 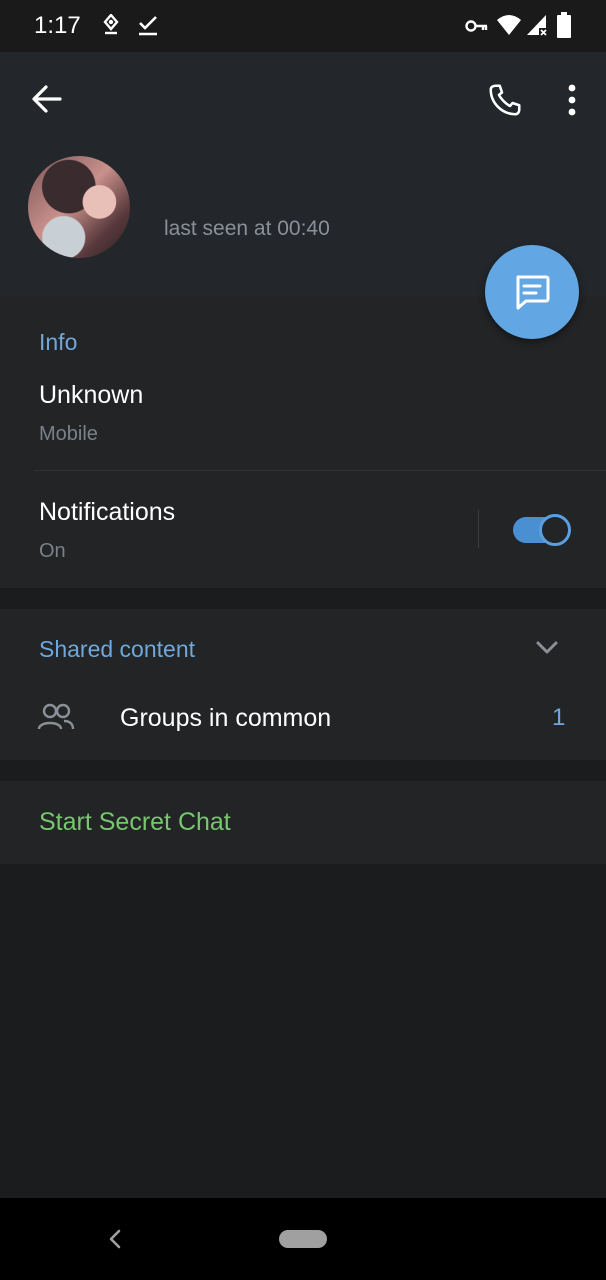 I want to click on groups-in-common-label: Groups in common, so click(x=225, y=718).